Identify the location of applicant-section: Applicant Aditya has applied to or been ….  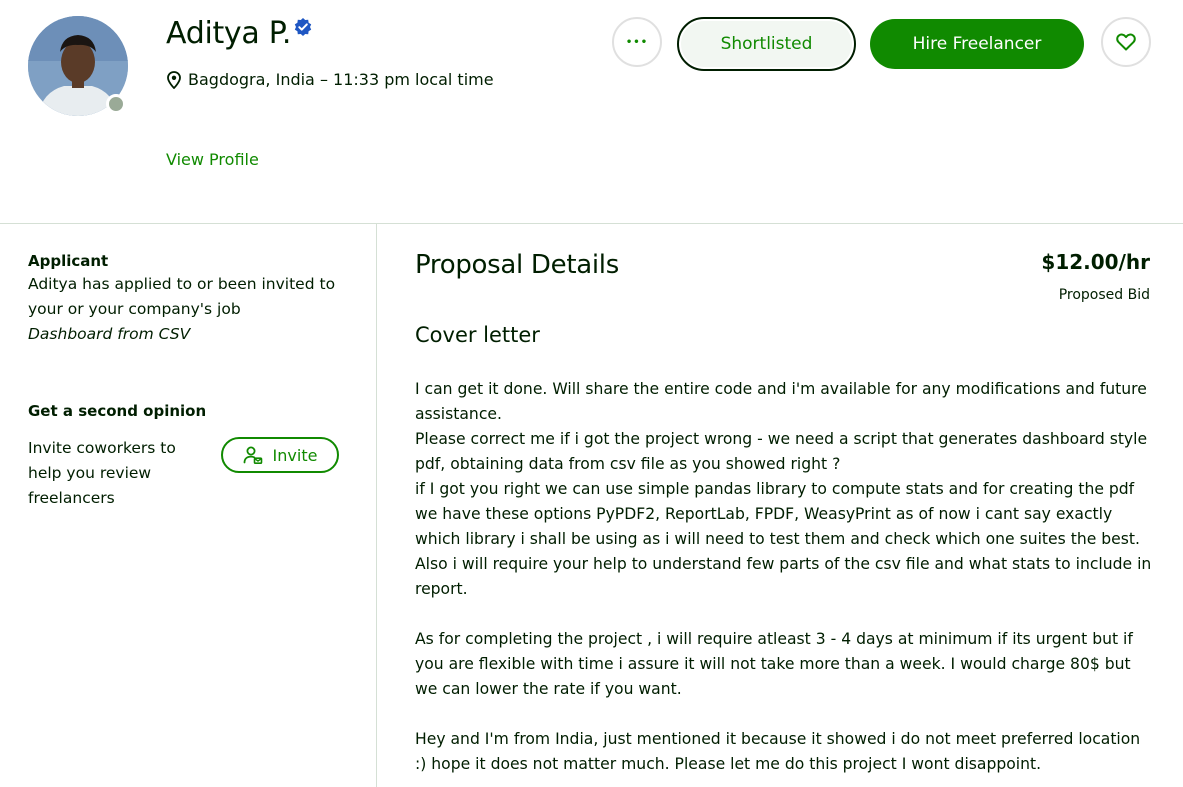
(188, 298).